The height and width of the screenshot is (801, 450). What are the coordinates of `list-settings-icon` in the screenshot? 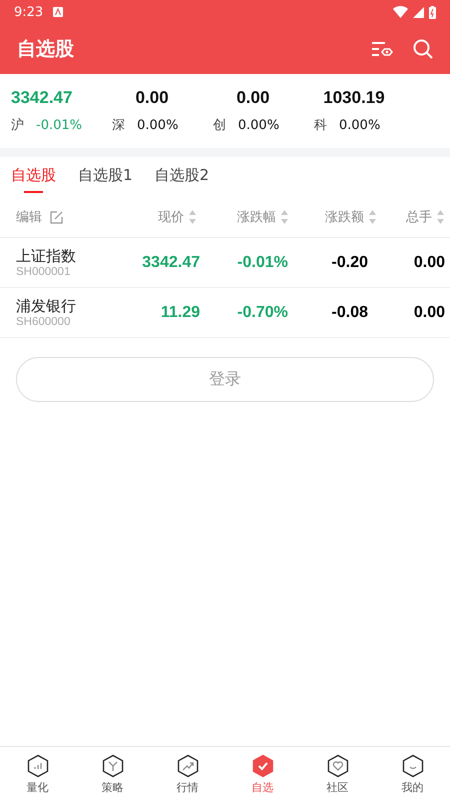 It's located at (382, 49).